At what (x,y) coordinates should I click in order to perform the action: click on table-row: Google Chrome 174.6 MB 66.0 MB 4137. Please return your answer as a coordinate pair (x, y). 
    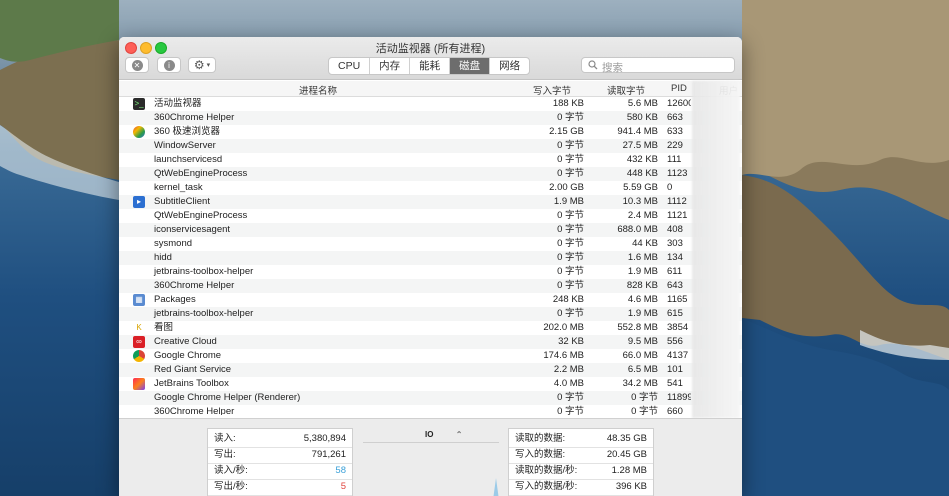
    Looking at the image, I should click on (430, 356).